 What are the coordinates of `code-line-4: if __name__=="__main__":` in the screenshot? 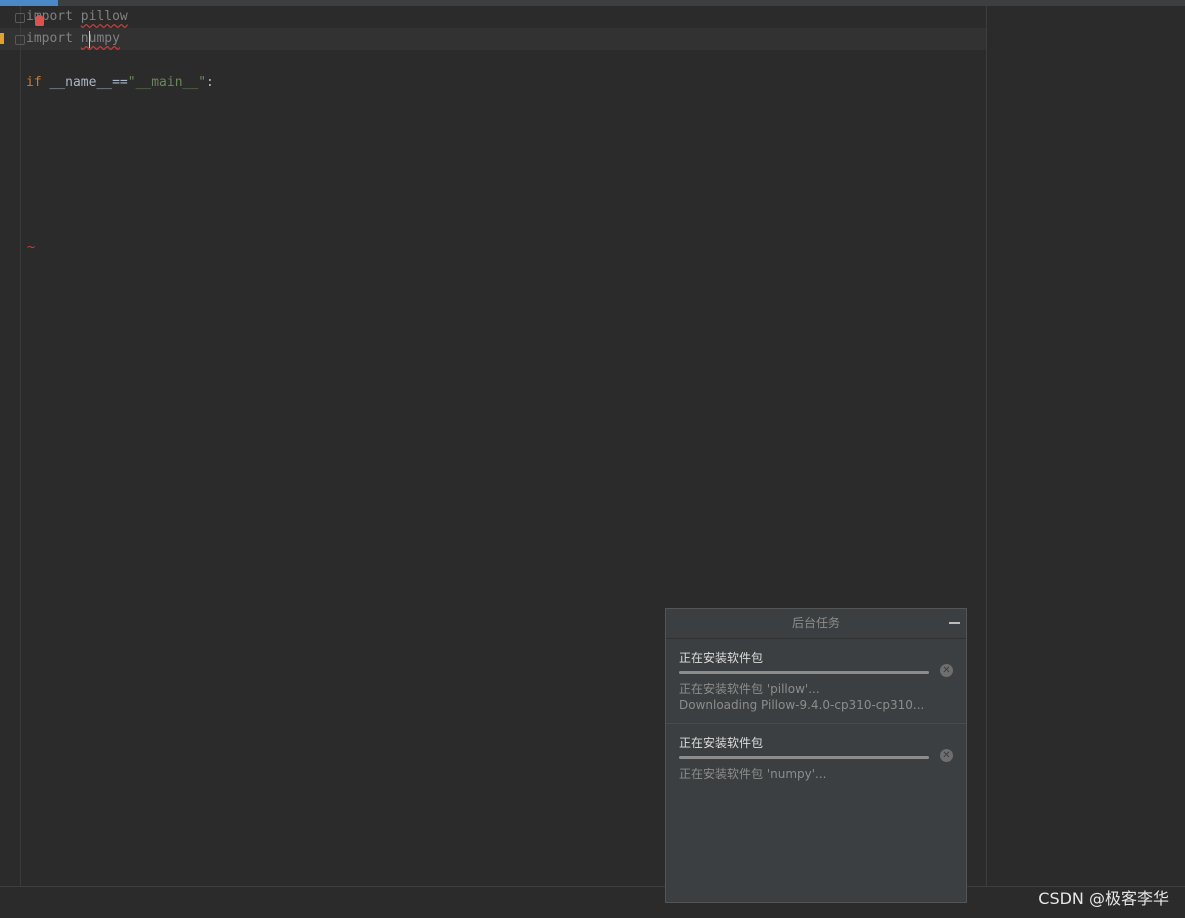 It's located at (120, 83).